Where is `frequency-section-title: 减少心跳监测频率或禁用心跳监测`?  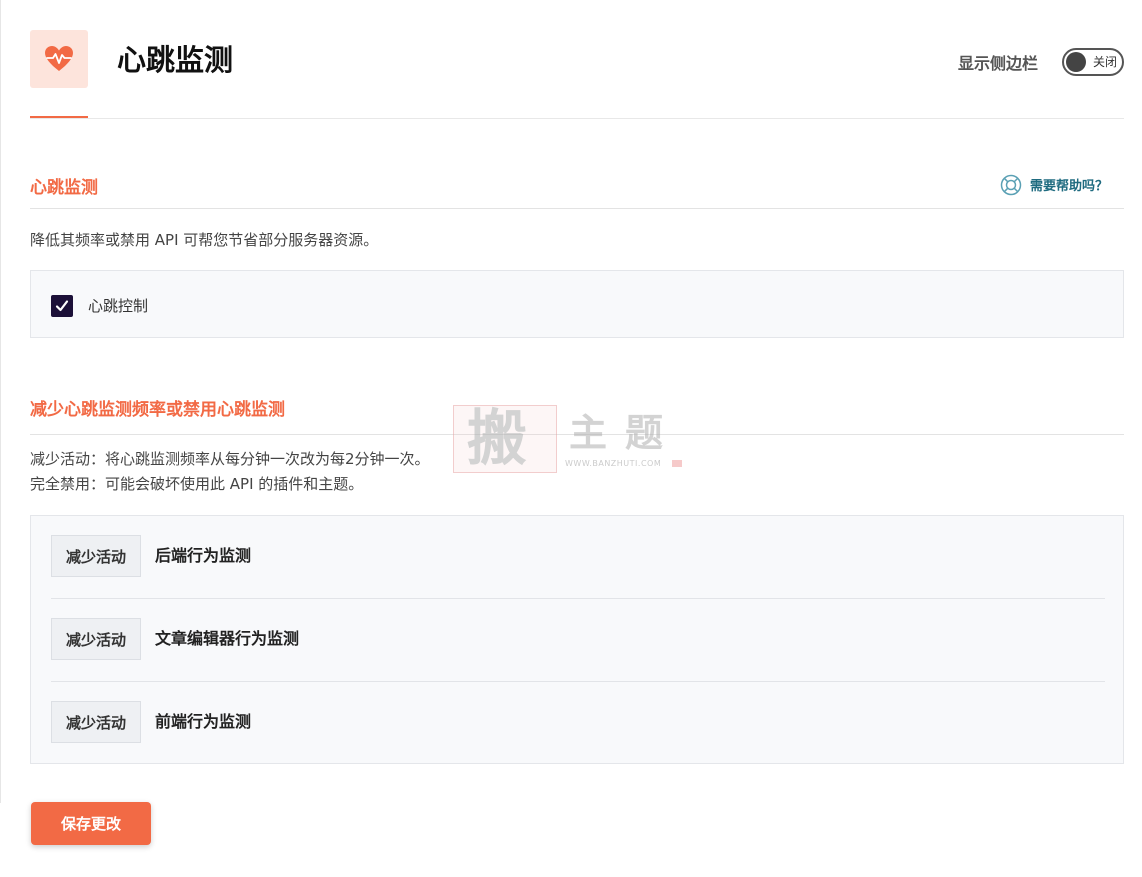 frequency-section-title: 减少心跳监测频率或禁用心跳监测 is located at coordinates (157, 410).